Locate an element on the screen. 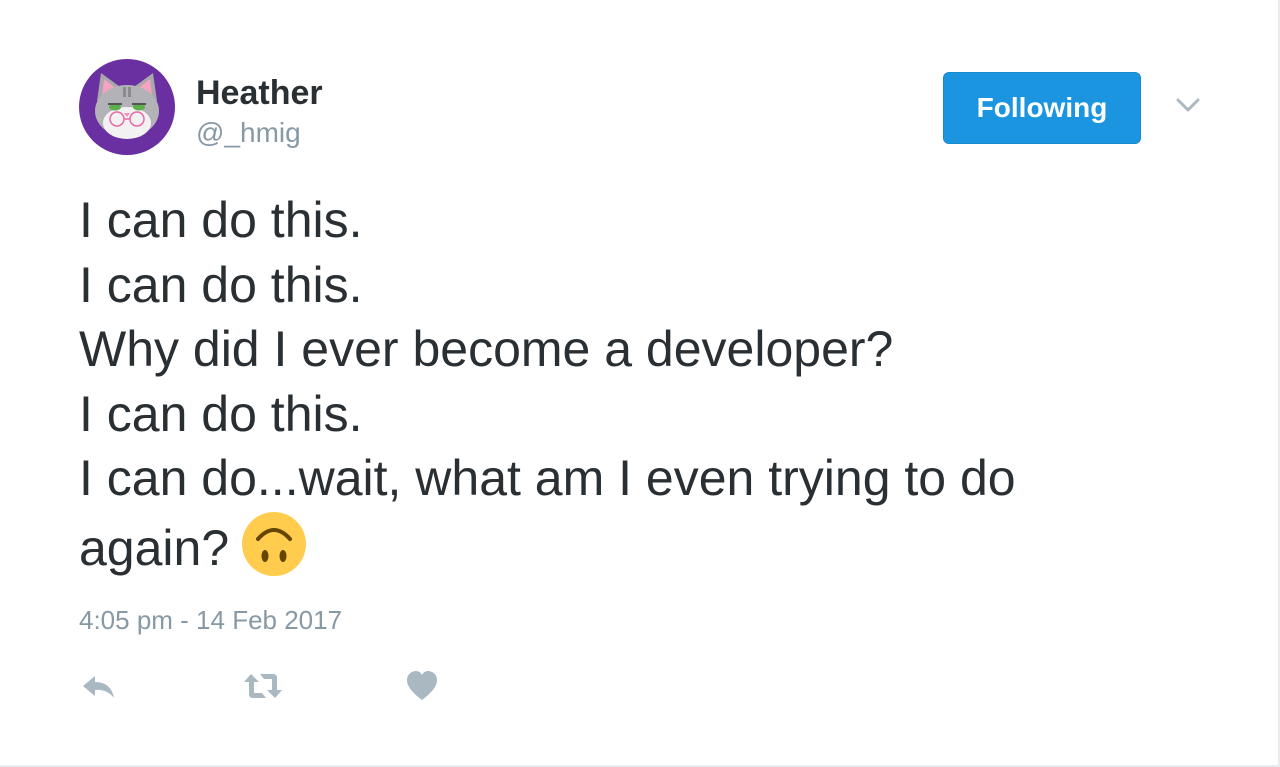 Image resolution: width=1280 pixels, height=767 pixels. avatar is located at coordinates (127, 107).